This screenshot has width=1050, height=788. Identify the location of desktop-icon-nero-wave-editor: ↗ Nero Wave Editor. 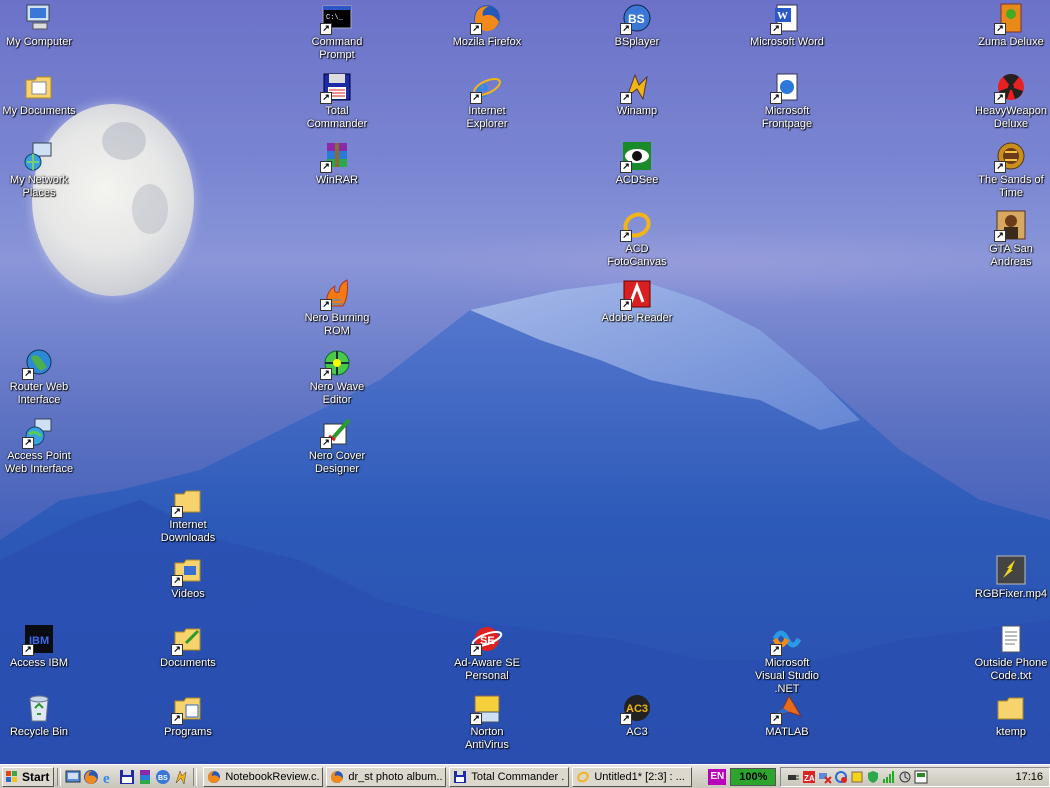
(337, 377).